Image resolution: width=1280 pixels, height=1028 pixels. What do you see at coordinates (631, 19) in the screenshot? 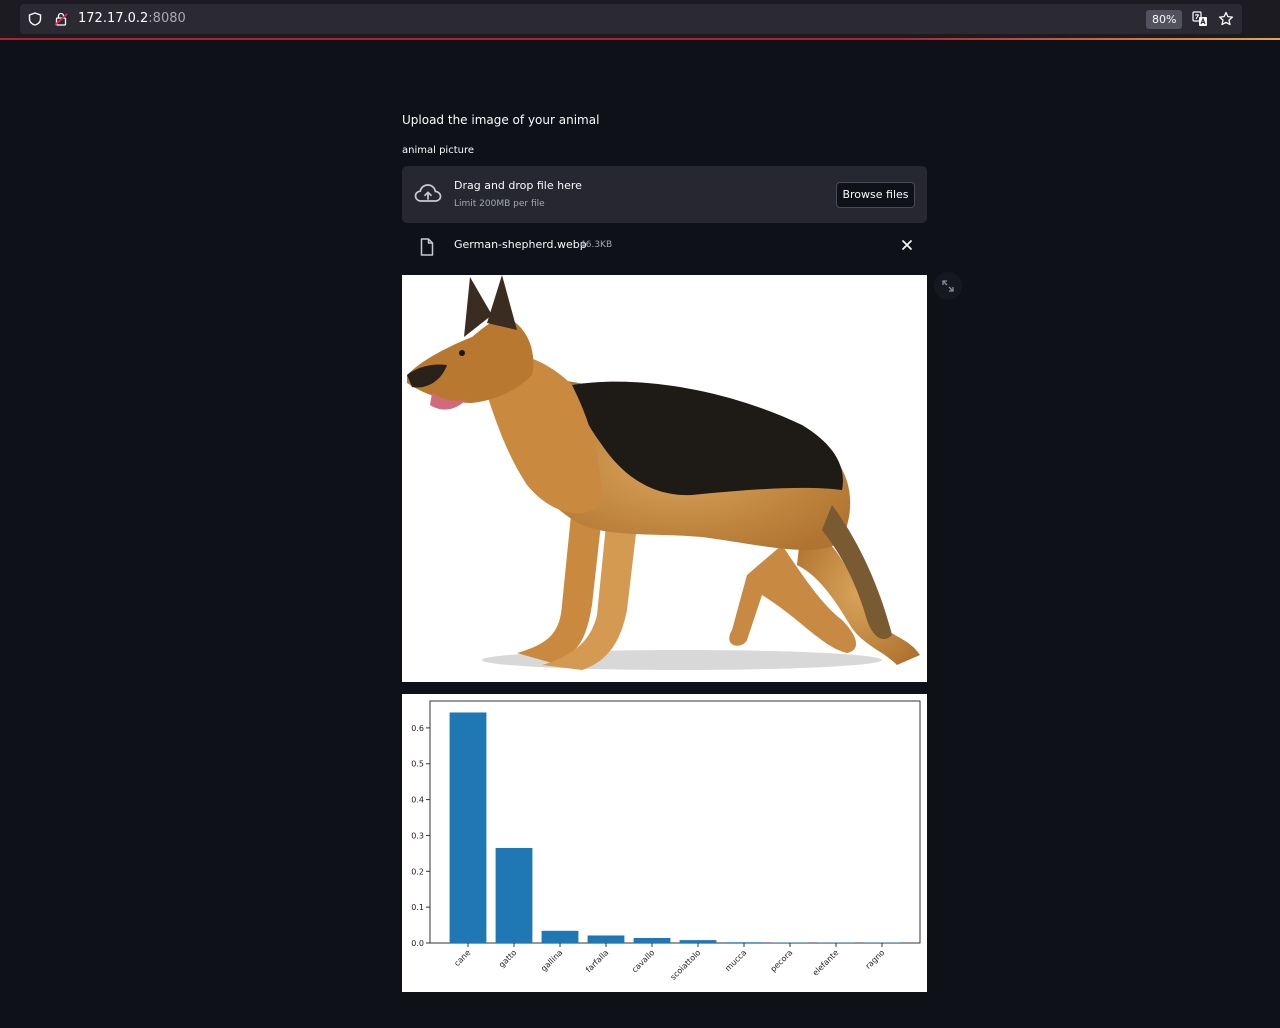
I see `address-bar: 172.17.0.2:8080 80%` at bounding box center [631, 19].